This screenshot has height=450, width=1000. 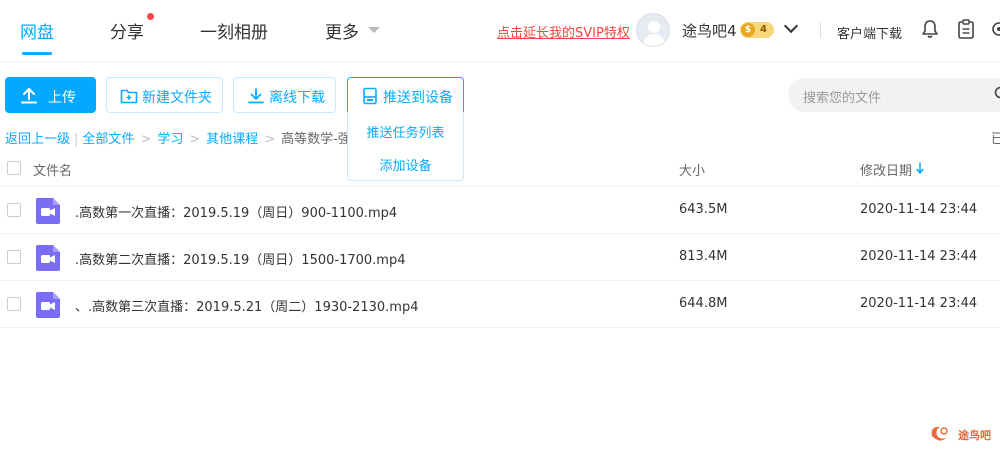 What do you see at coordinates (127, 30) in the screenshot?
I see `tab-share: 分享` at bounding box center [127, 30].